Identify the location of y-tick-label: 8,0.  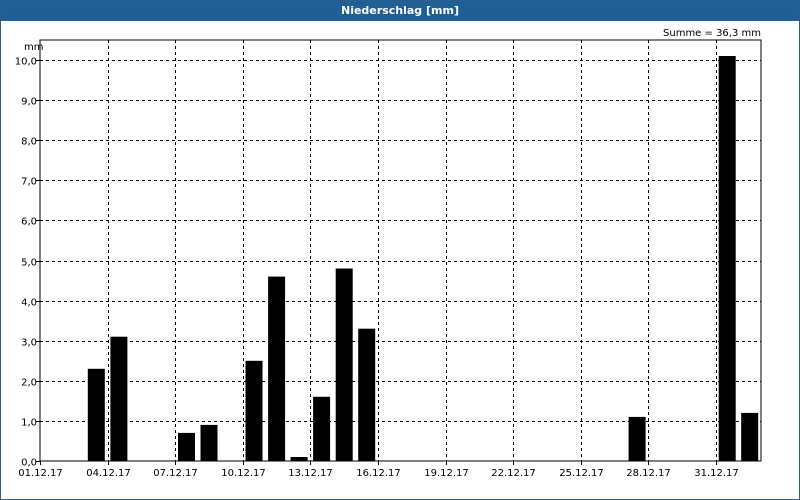
(29, 142).